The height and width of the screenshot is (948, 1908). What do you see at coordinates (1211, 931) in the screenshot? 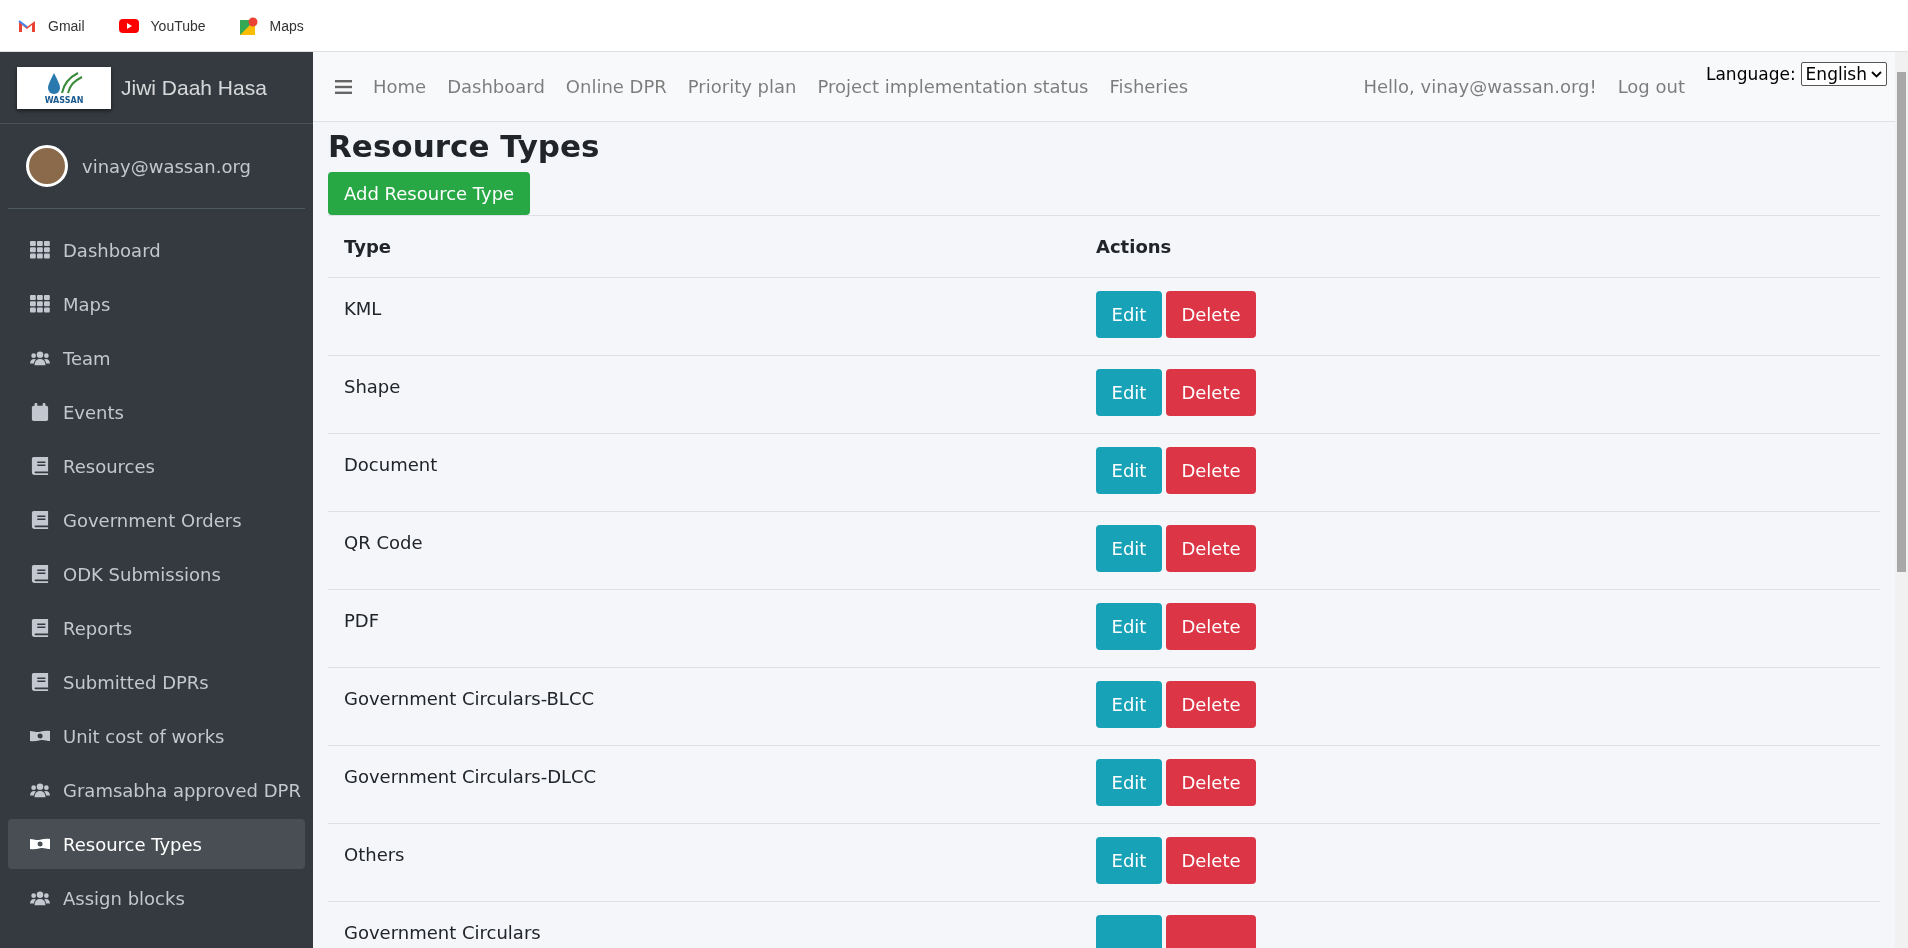
I see `delete-button` at bounding box center [1211, 931].